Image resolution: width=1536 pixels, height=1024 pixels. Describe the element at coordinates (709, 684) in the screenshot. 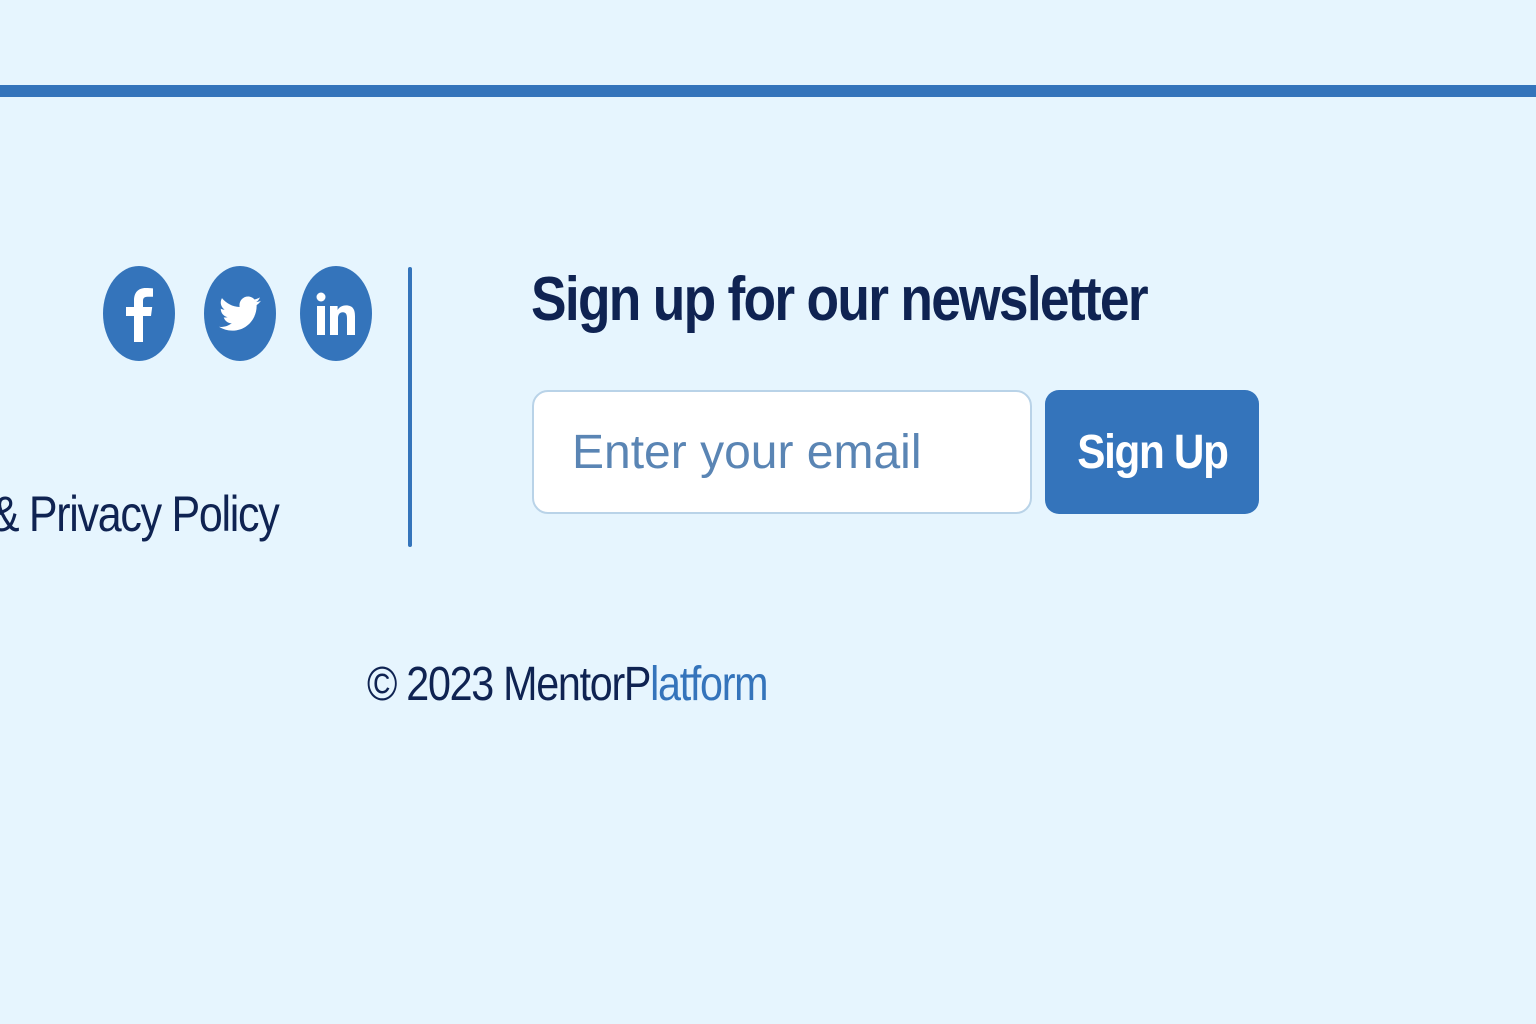

I see `brand-name-end: latform` at that location.